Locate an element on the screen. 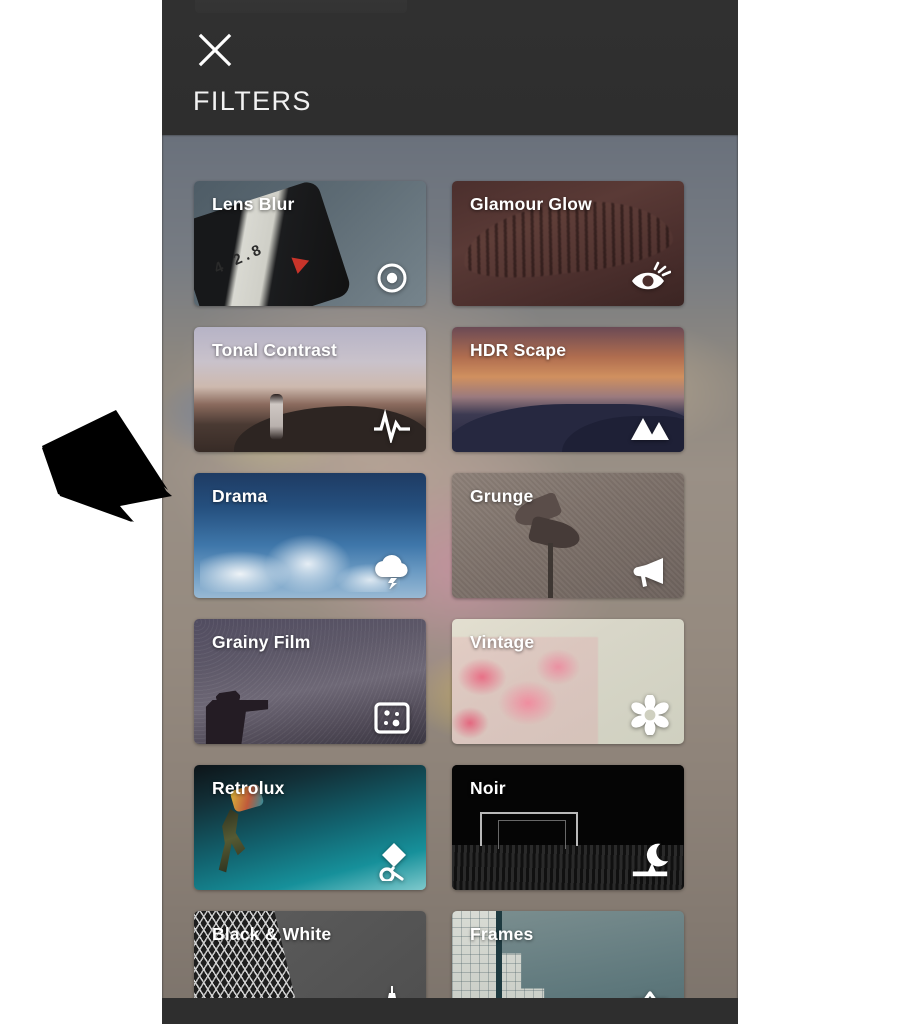  filter-label: Drama is located at coordinates (240, 496).